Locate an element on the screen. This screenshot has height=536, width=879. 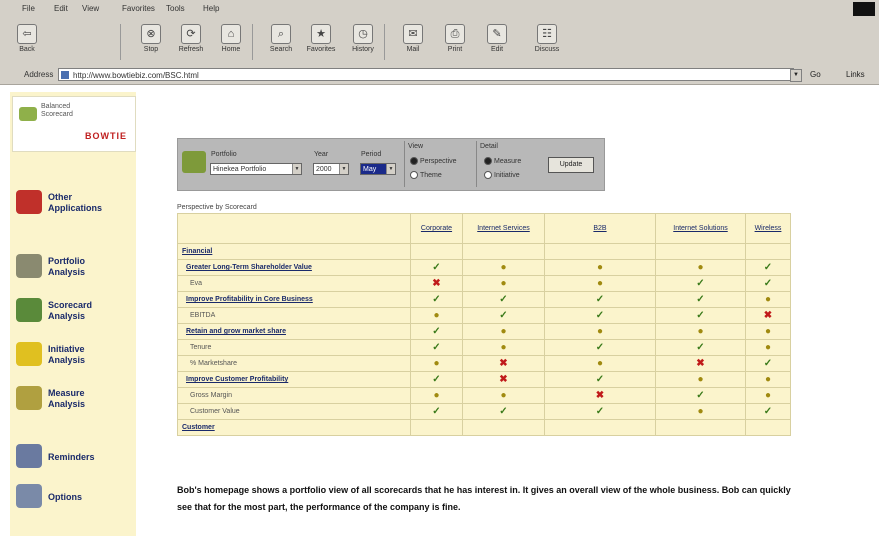
sidebar-item-measure-analysis: Measure Analysis is located at coordinates (75, 402).